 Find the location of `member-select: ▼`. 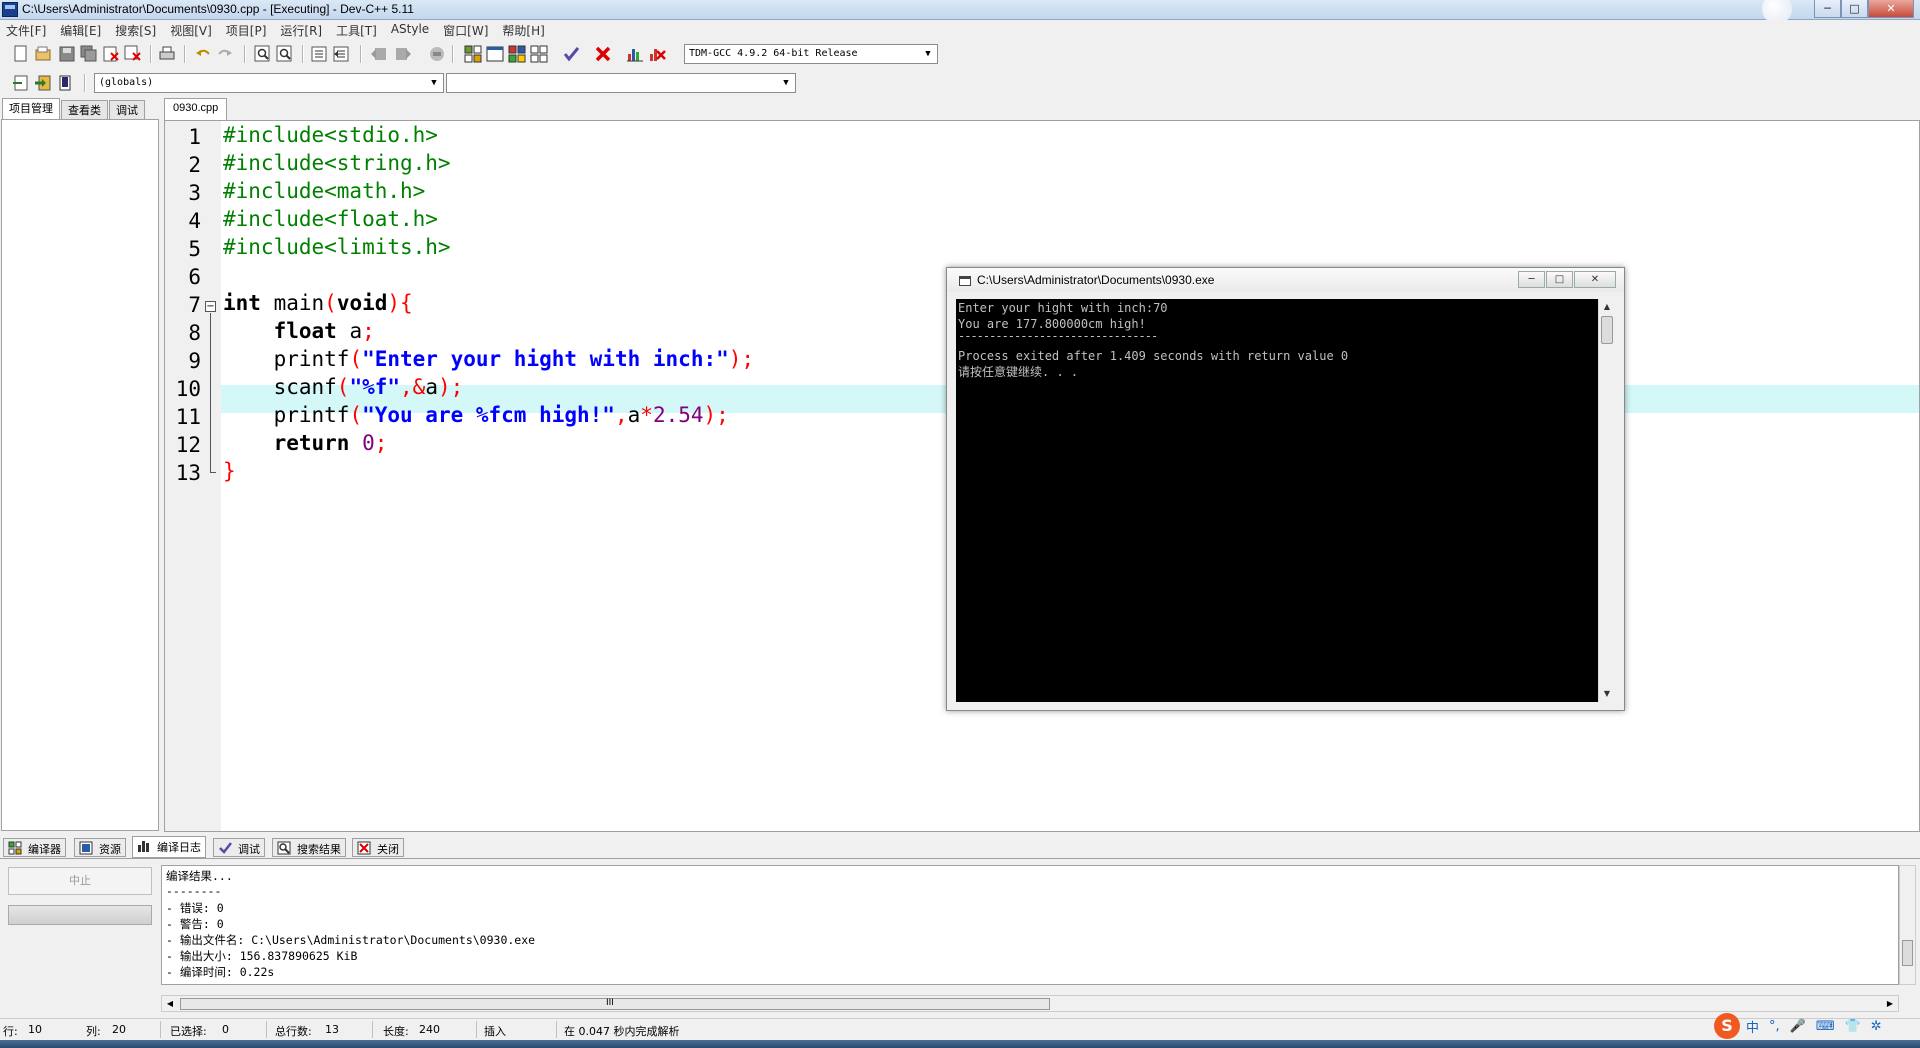

member-select: ▼ is located at coordinates (621, 83).